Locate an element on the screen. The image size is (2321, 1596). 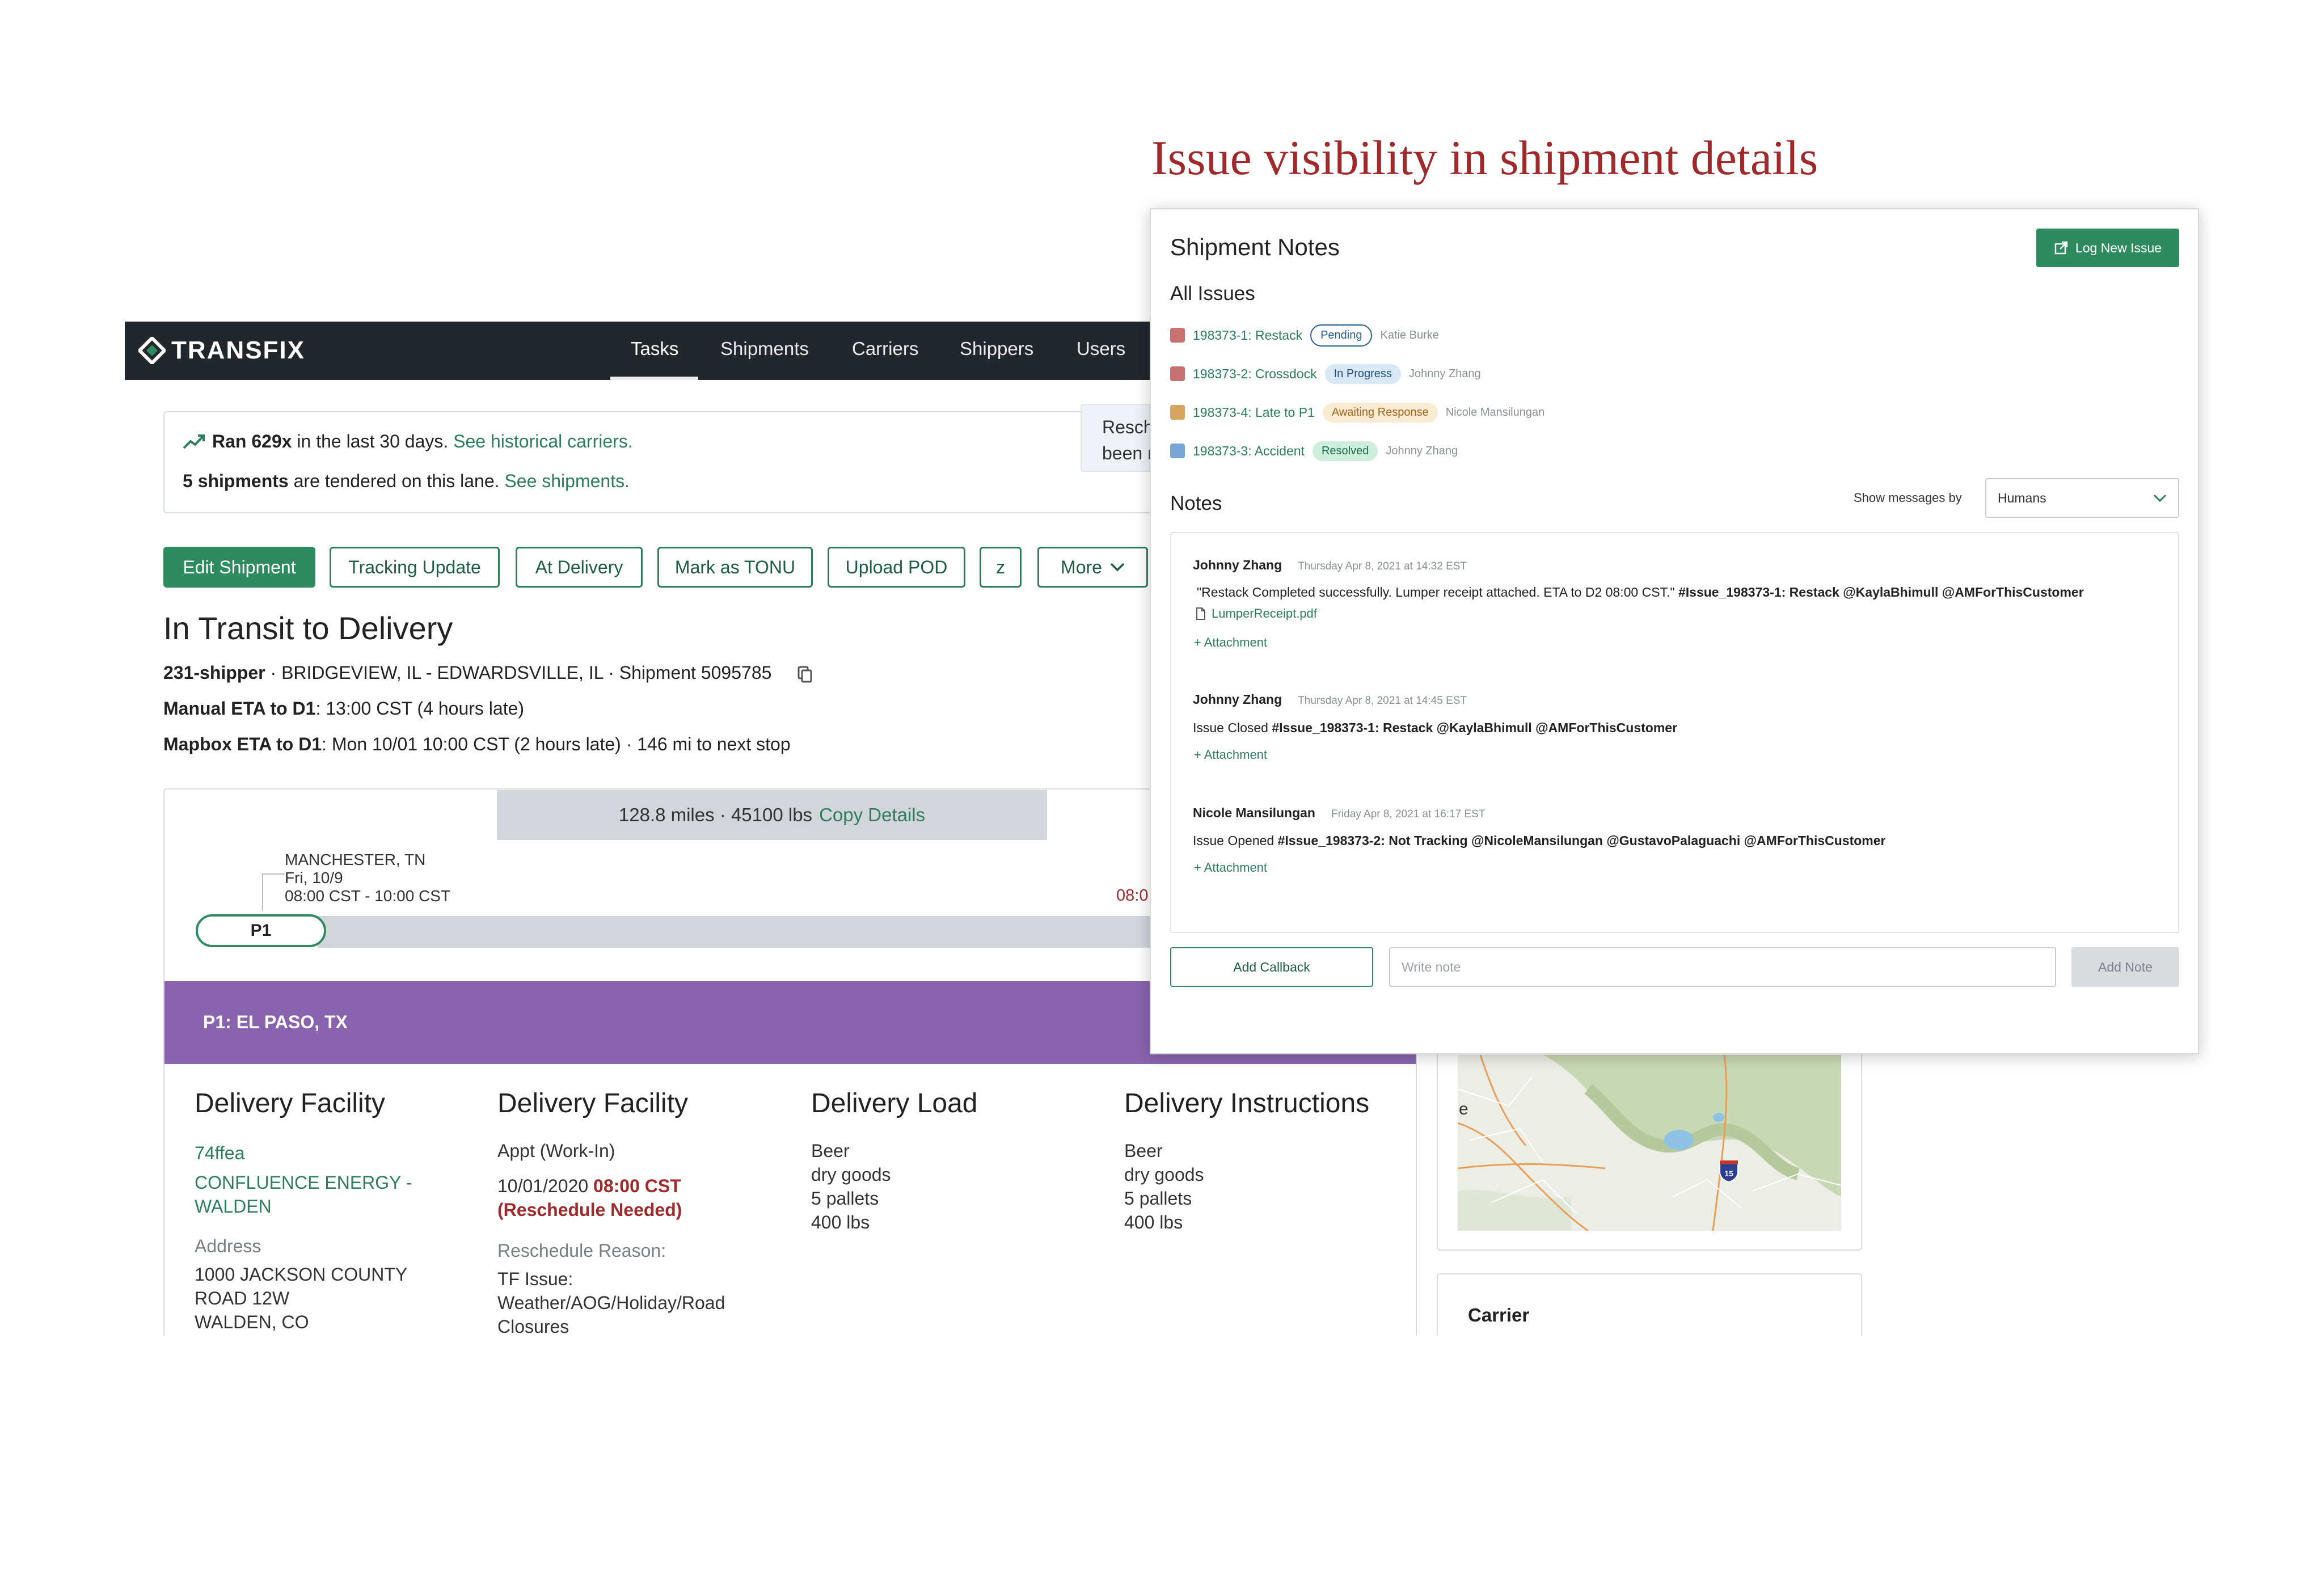
ran-count: Ran 629x is located at coordinates (252, 441).